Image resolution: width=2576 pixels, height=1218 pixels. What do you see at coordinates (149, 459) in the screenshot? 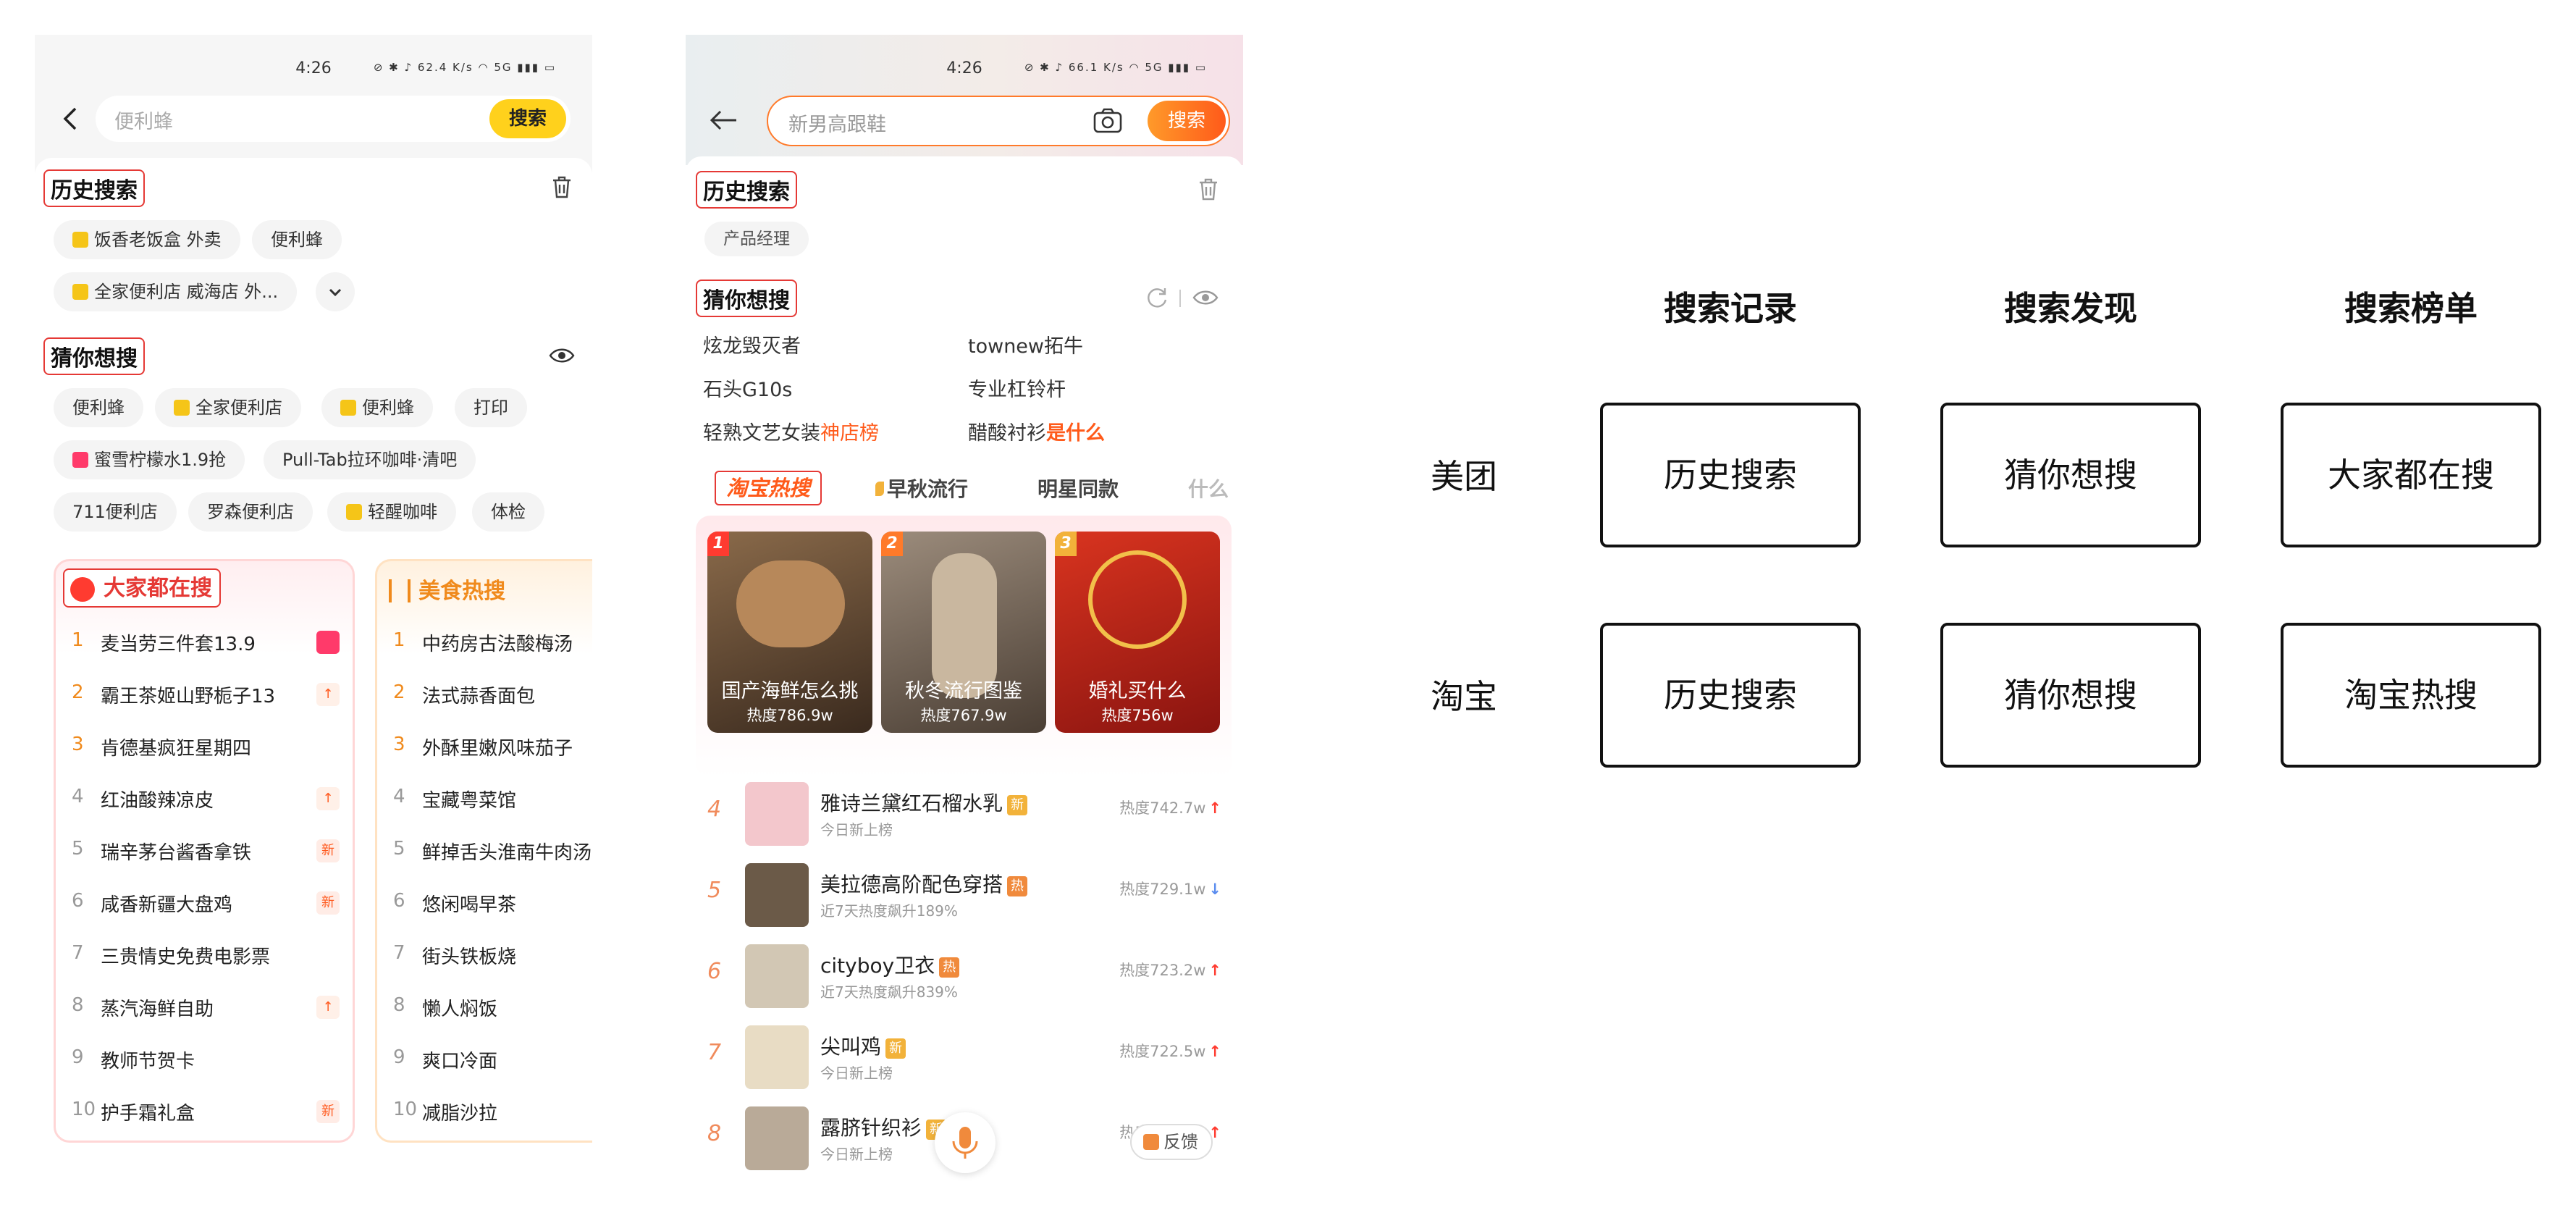
I see `guess-chip: 蜜雪柠檬水1.9抢` at bounding box center [149, 459].